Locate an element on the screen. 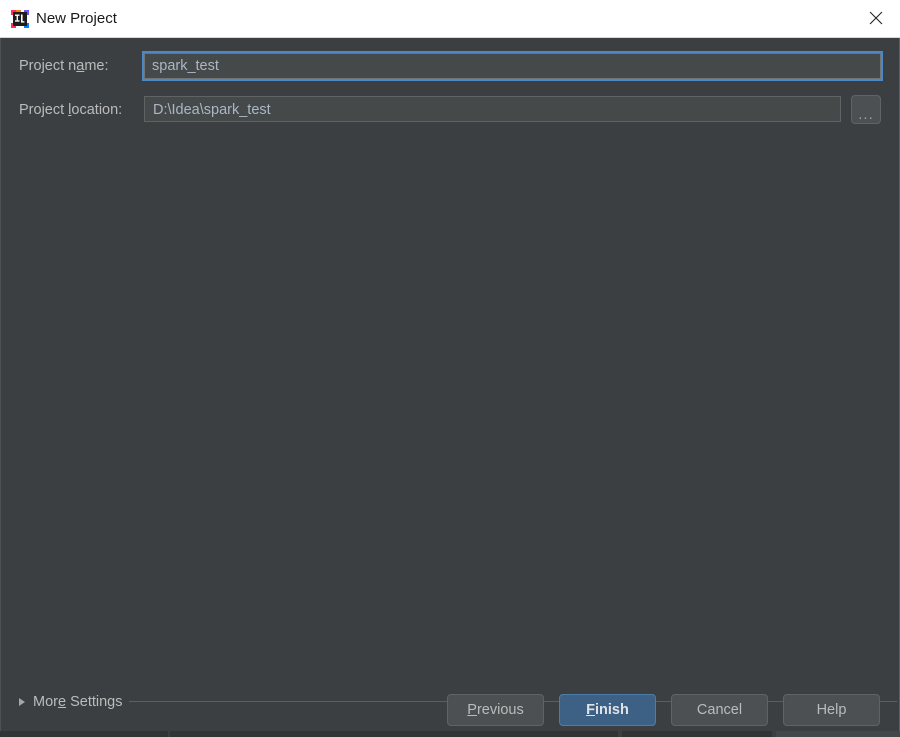 The height and width of the screenshot is (737, 900). chevron-right-icon is located at coordinates (22, 702).